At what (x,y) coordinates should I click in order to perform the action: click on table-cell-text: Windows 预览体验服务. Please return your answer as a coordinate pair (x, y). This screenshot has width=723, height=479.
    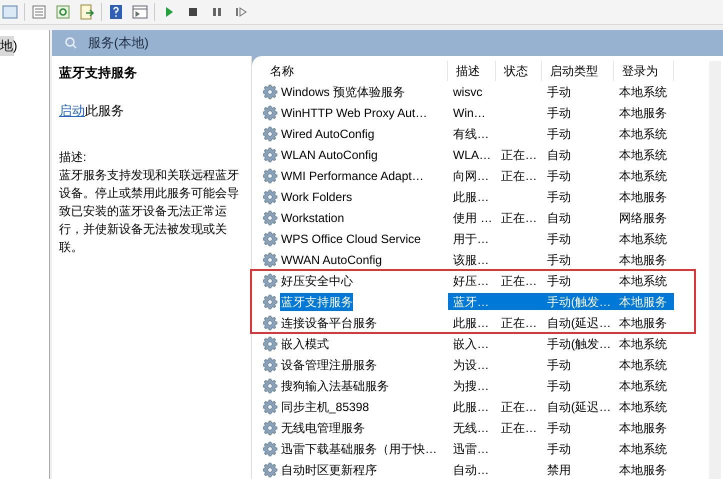
    Looking at the image, I should click on (343, 92).